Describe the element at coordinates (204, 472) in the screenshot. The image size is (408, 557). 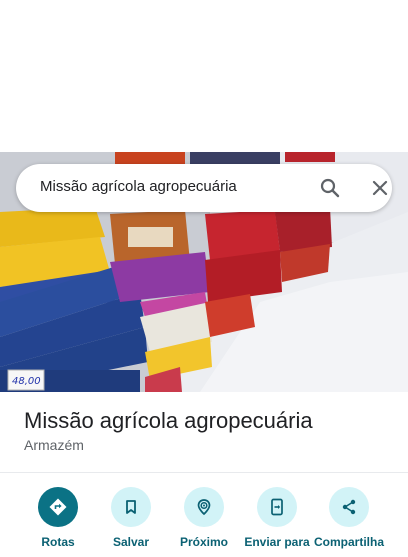
I see `divider` at that location.